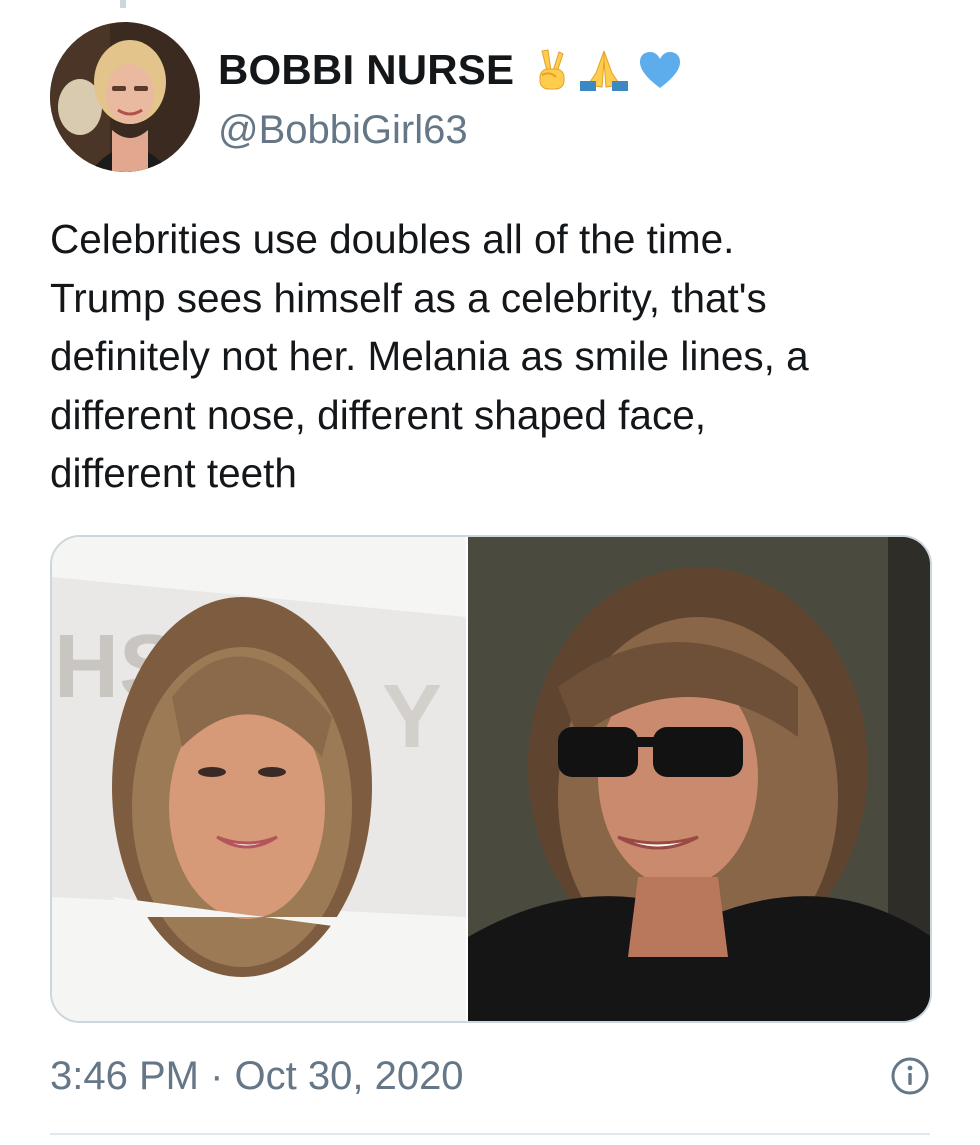 The height and width of the screenshot is (1145, 980). Describe the element at coordinates (173, 473) in the screenshot. I see `tweet-text-line: different teeth` at that location.